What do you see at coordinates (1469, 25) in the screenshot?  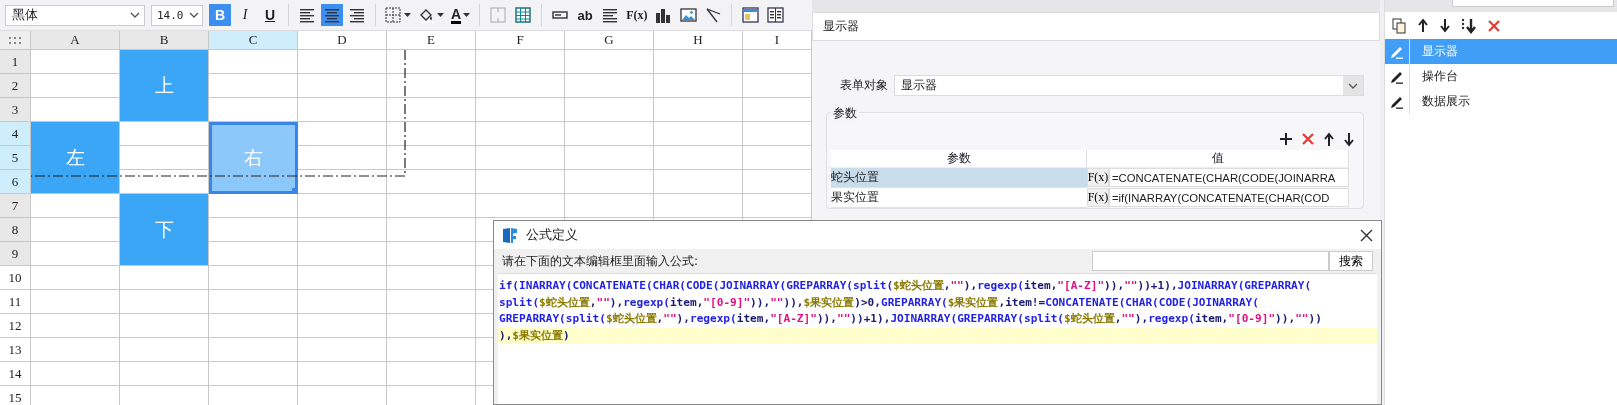 I see `move-to-bottom-icon` at bounding box center [1469, 25].